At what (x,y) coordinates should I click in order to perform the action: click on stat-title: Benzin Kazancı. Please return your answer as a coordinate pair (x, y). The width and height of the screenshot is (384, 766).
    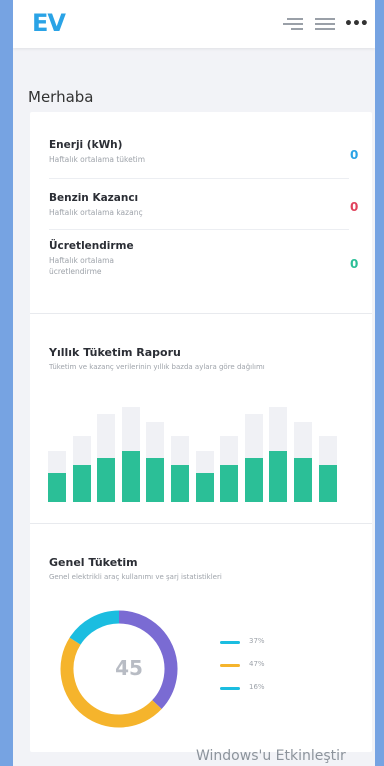
    Looking at the image, I should click on (94, 198).